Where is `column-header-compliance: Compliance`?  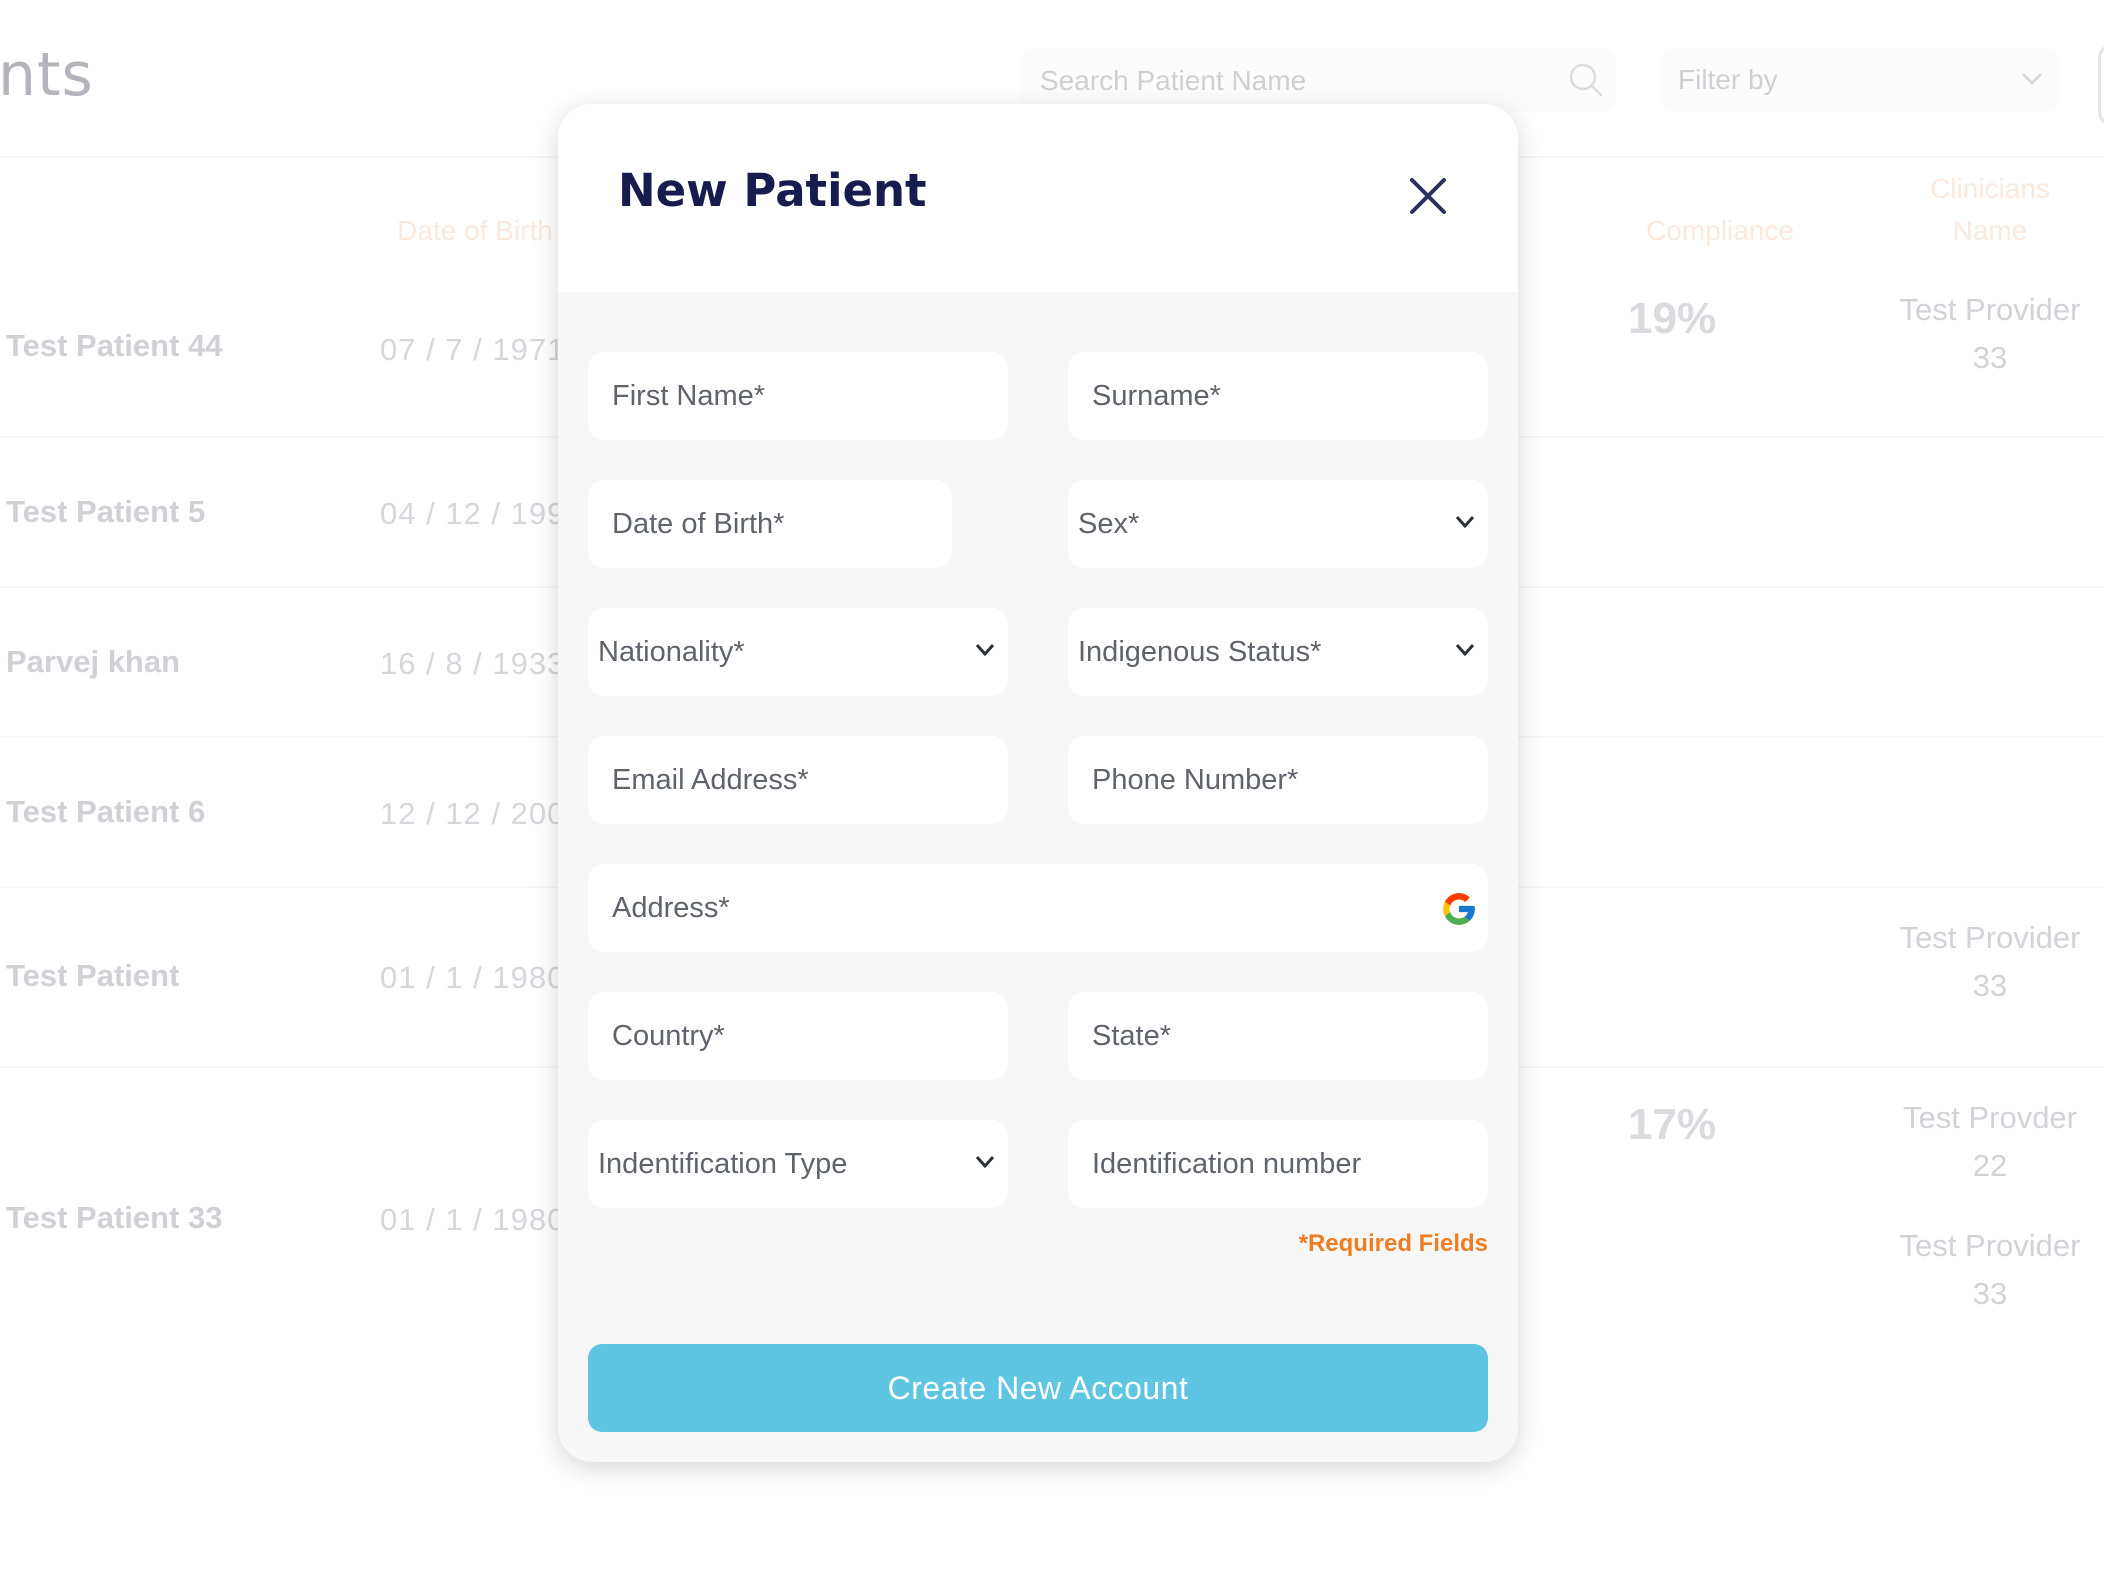 column-header-compliance: Compliance is located at coordinates (1720, 231).